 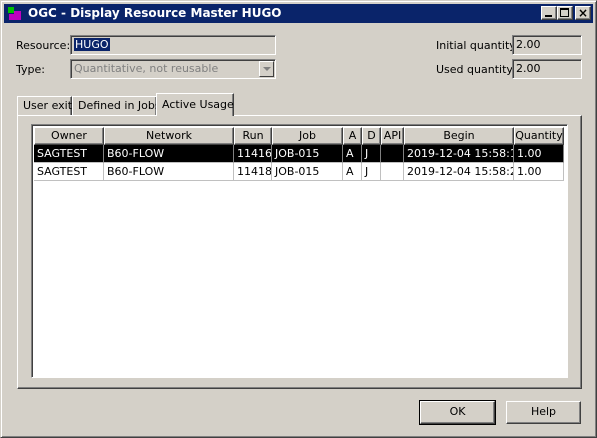 What do you see at coordinates (543, 412) in the screenshot?
I see `help-button: Help` at bounding box center [543, 412].